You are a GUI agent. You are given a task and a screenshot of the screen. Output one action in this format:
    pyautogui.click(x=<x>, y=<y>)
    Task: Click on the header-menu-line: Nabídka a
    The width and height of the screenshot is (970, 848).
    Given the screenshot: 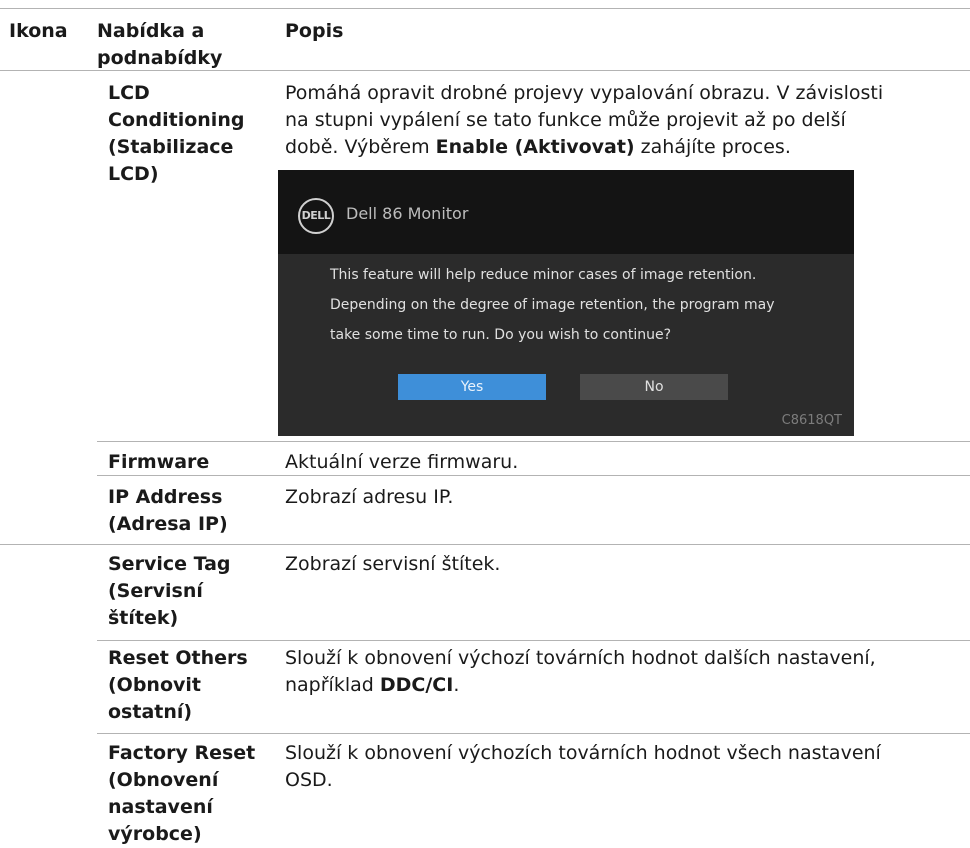 What is the action you would take?
    pyautogui.click(x=151, y=31)
    